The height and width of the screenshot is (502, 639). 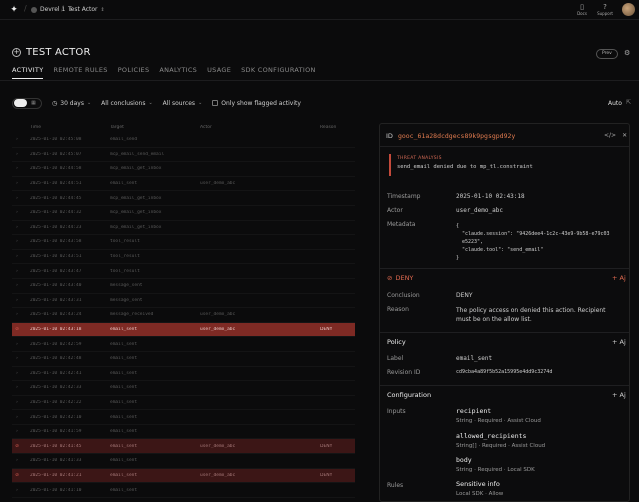 What do you see at coordinates (582, 9) in the screenshot?
I see `docs-button: ▯ Docs` at bounding box center [582, 9].